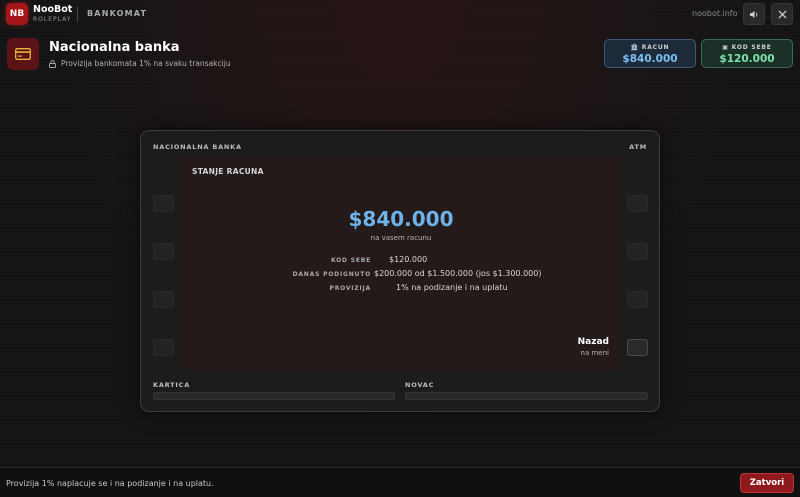 Image resolution: width=800 pixels, height=497 pixels. What do you see at coordinates (637, 347) in the screenshot?
I see `back-side-button` at bounding box center [637, 347].